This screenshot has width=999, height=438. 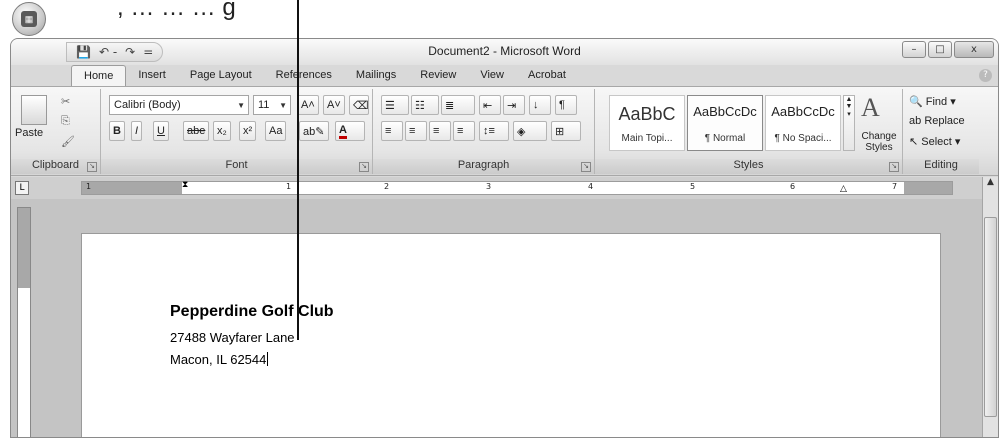 I want to click on find-button: 🔍 Find ▾, so click(x=932, y=101).